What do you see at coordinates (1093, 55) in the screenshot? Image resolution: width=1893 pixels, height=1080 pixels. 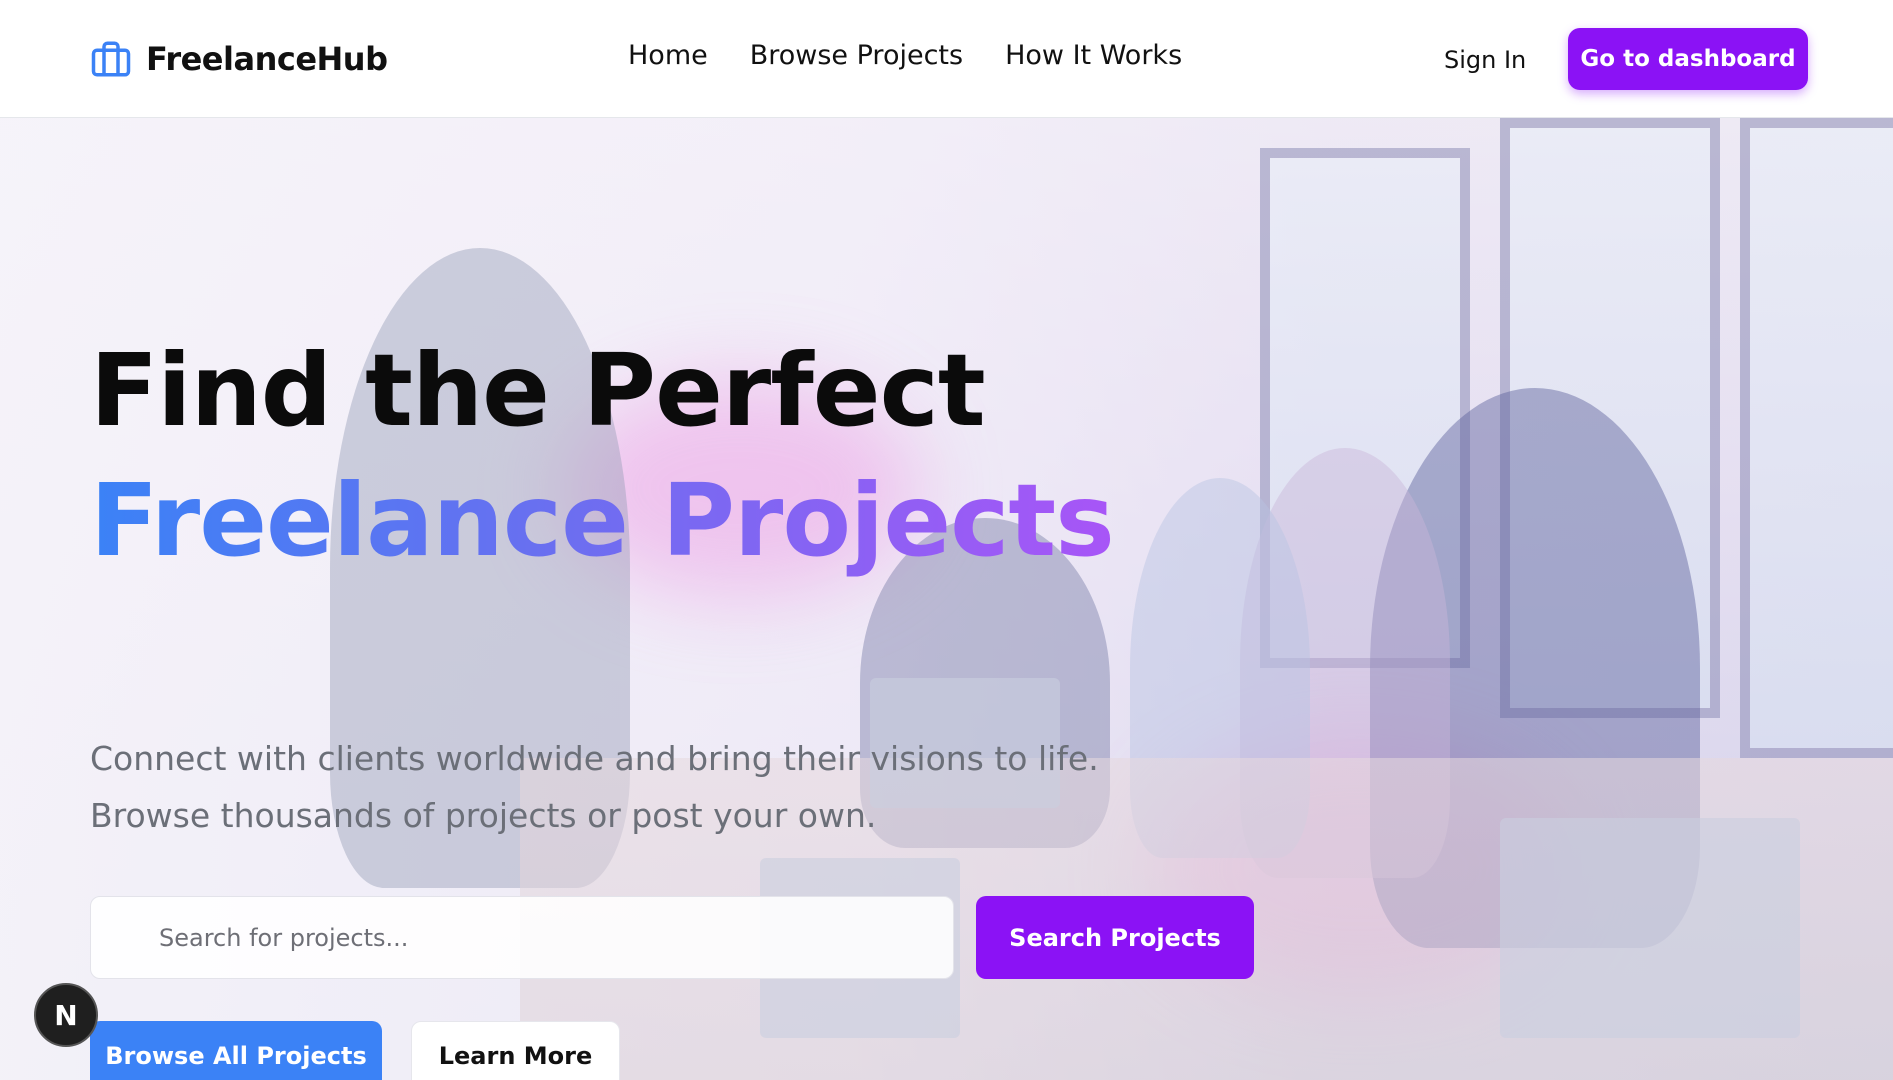 I see `nav-how-it-works: How It Works` at bounding box center [1093, 55].